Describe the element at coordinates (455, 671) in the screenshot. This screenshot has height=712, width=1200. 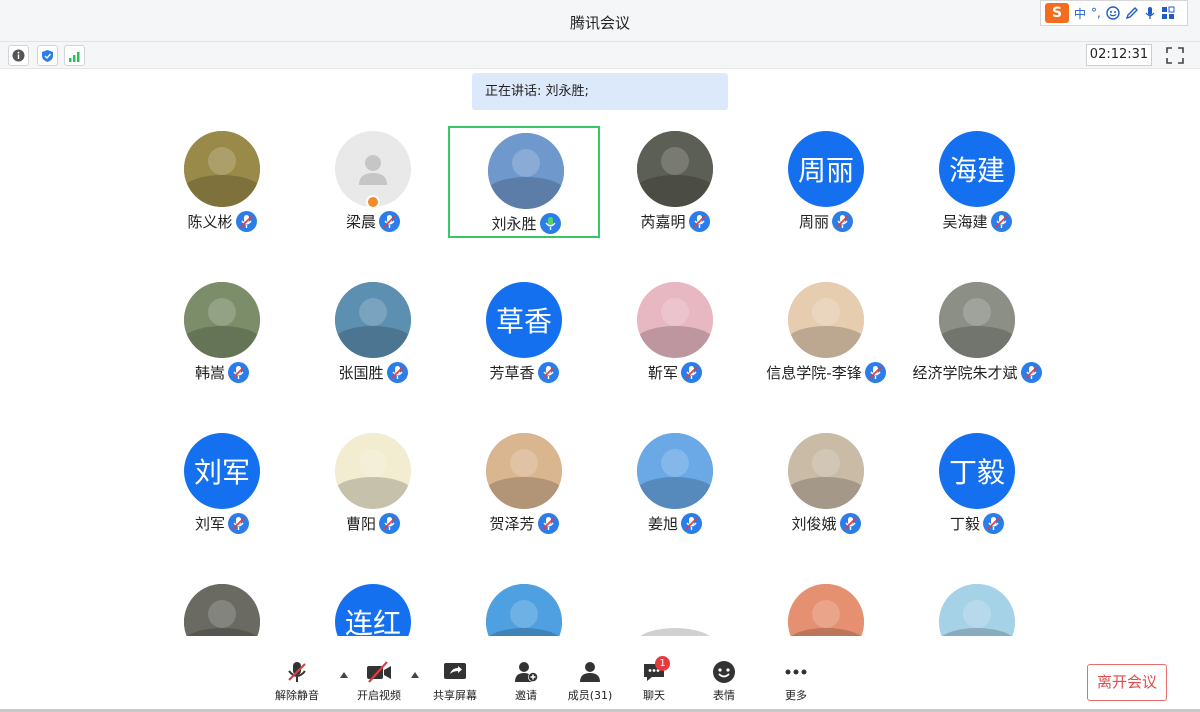
I see `share-screen-icon` at that location.